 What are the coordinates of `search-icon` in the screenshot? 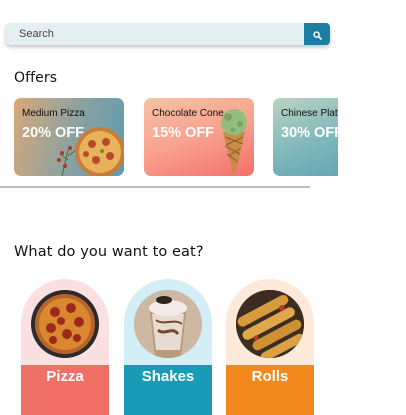 It's located at (317, 34).